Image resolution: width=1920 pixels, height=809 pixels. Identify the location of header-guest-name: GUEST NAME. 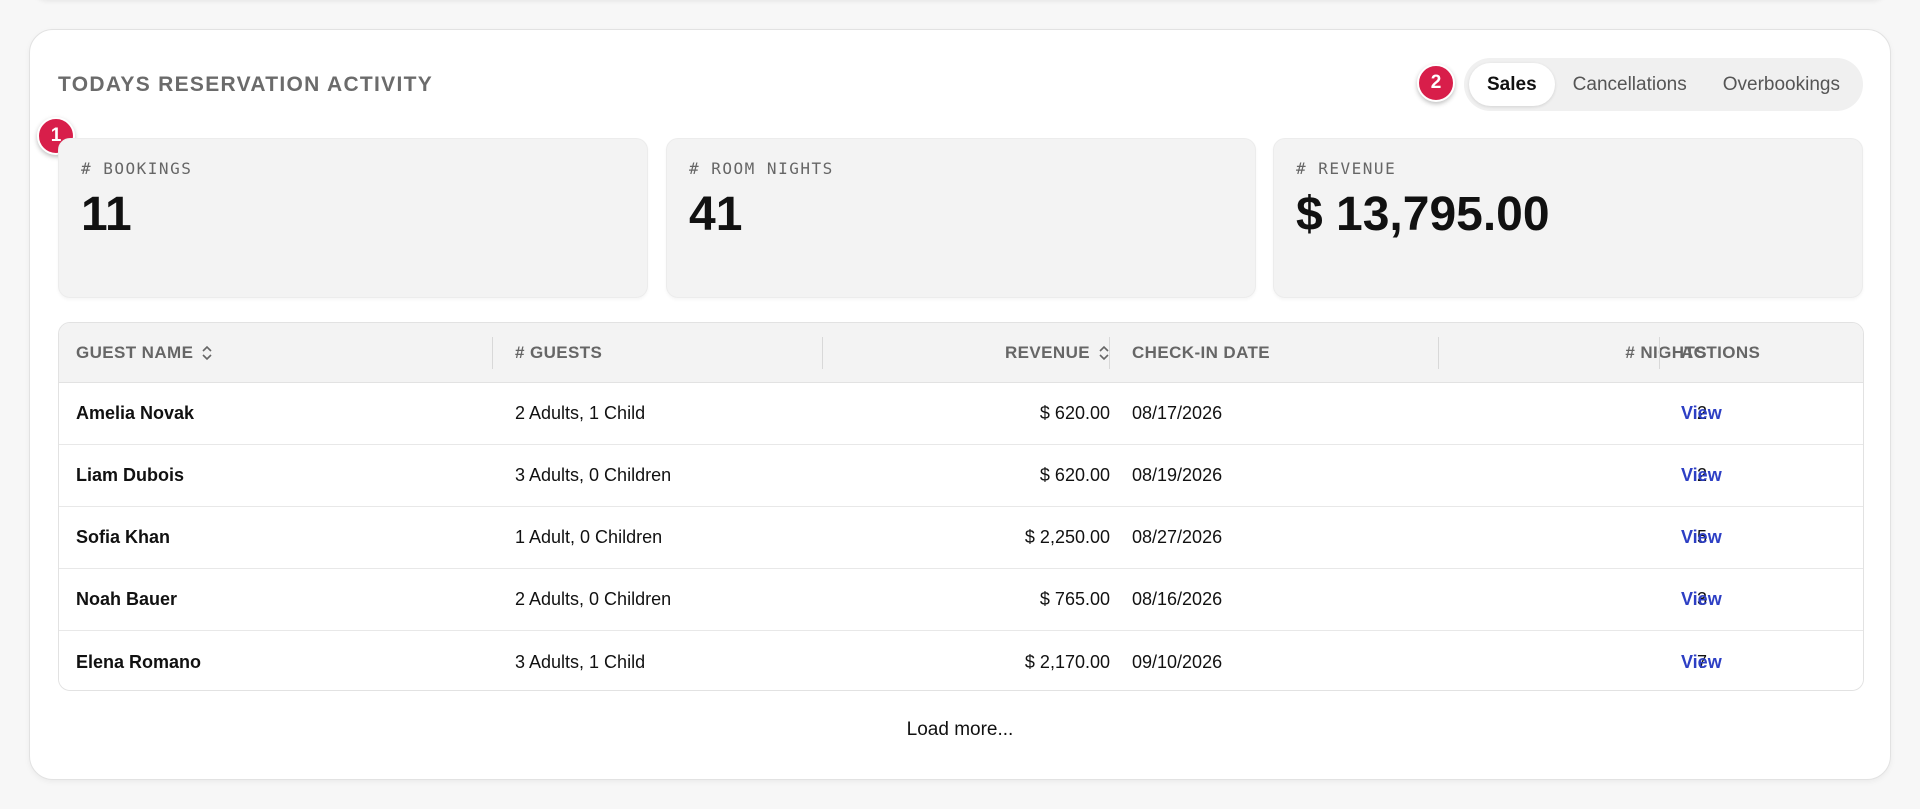
(276, 352).